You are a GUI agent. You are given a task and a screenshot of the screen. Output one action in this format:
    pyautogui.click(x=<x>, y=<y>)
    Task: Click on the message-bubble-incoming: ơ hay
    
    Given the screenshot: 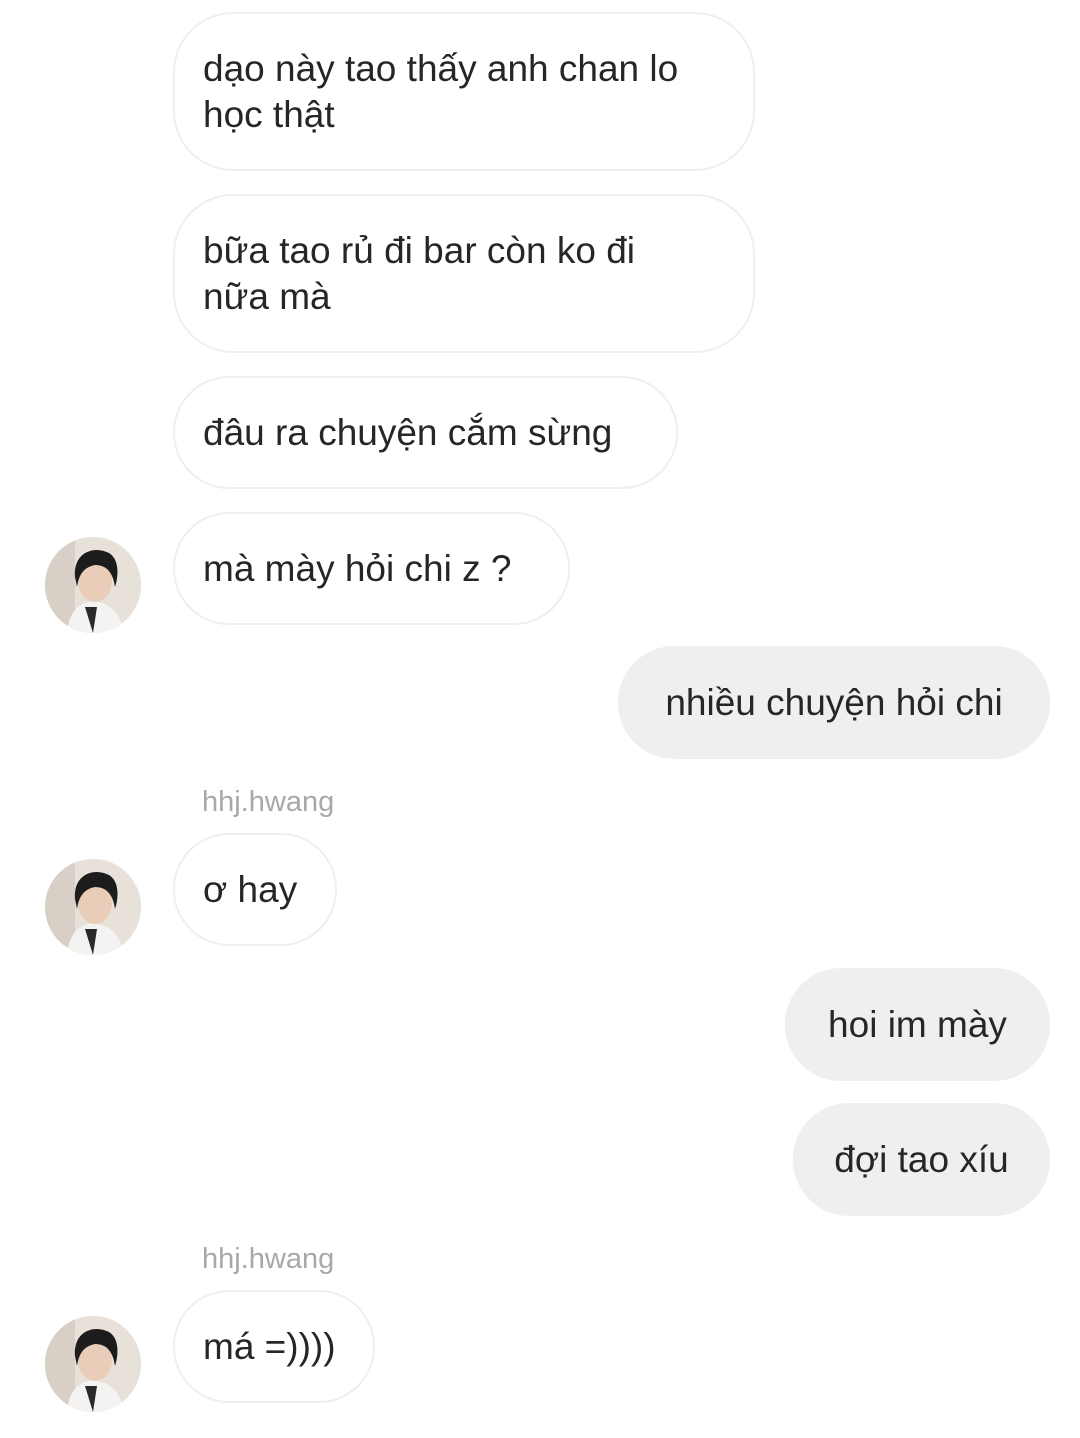 What is the action you would take?
    pyautogui.click(x=255, y=889)
    